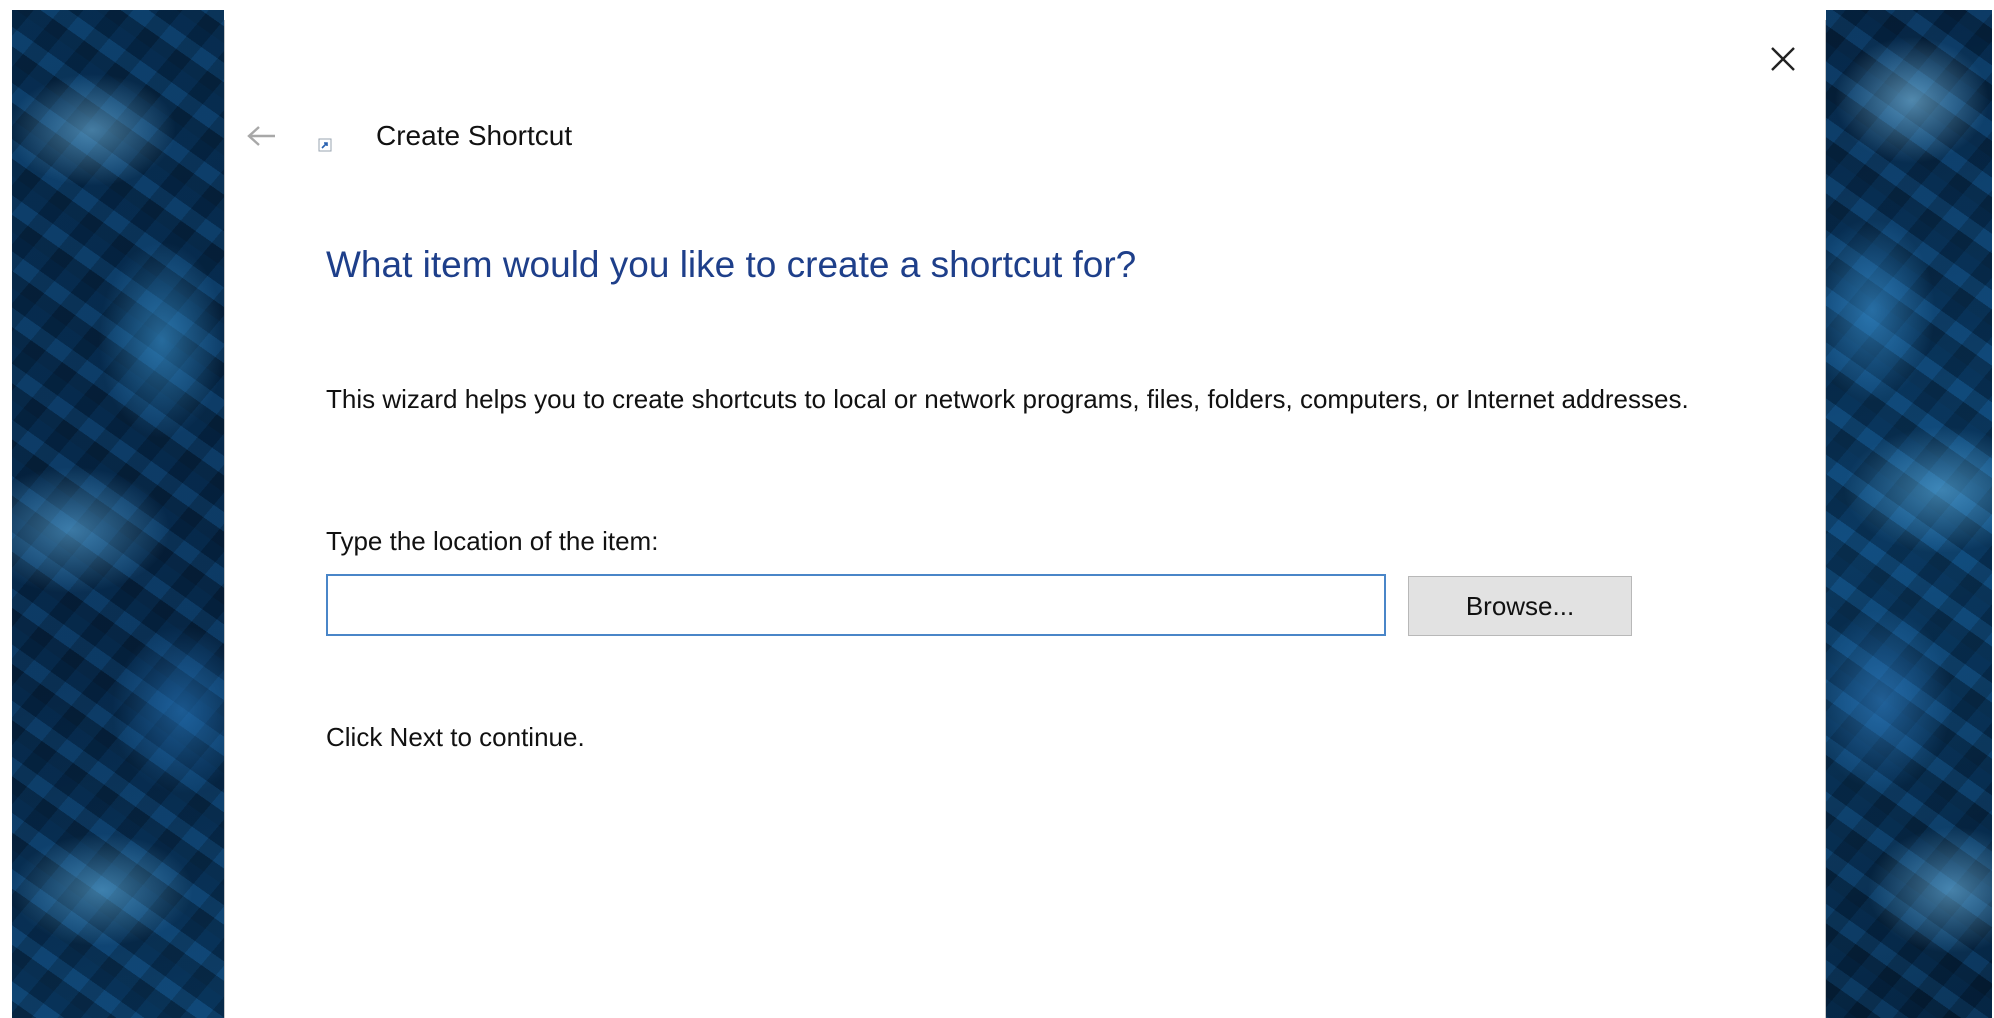 This screenshot has height=1018, width=1994. I want to click on back-arrow-icon, so click(261, 136).